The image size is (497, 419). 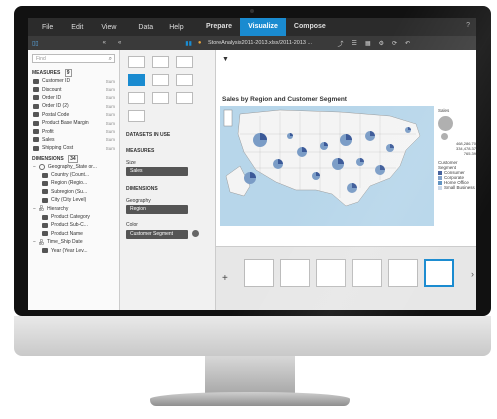 I want to click on help-icon: ?, so click(x=468, y=25).